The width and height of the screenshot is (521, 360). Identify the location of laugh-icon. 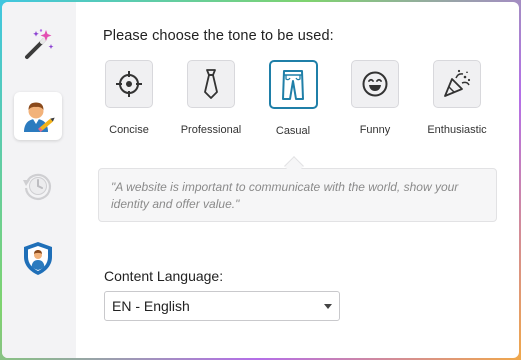
(375, 84).